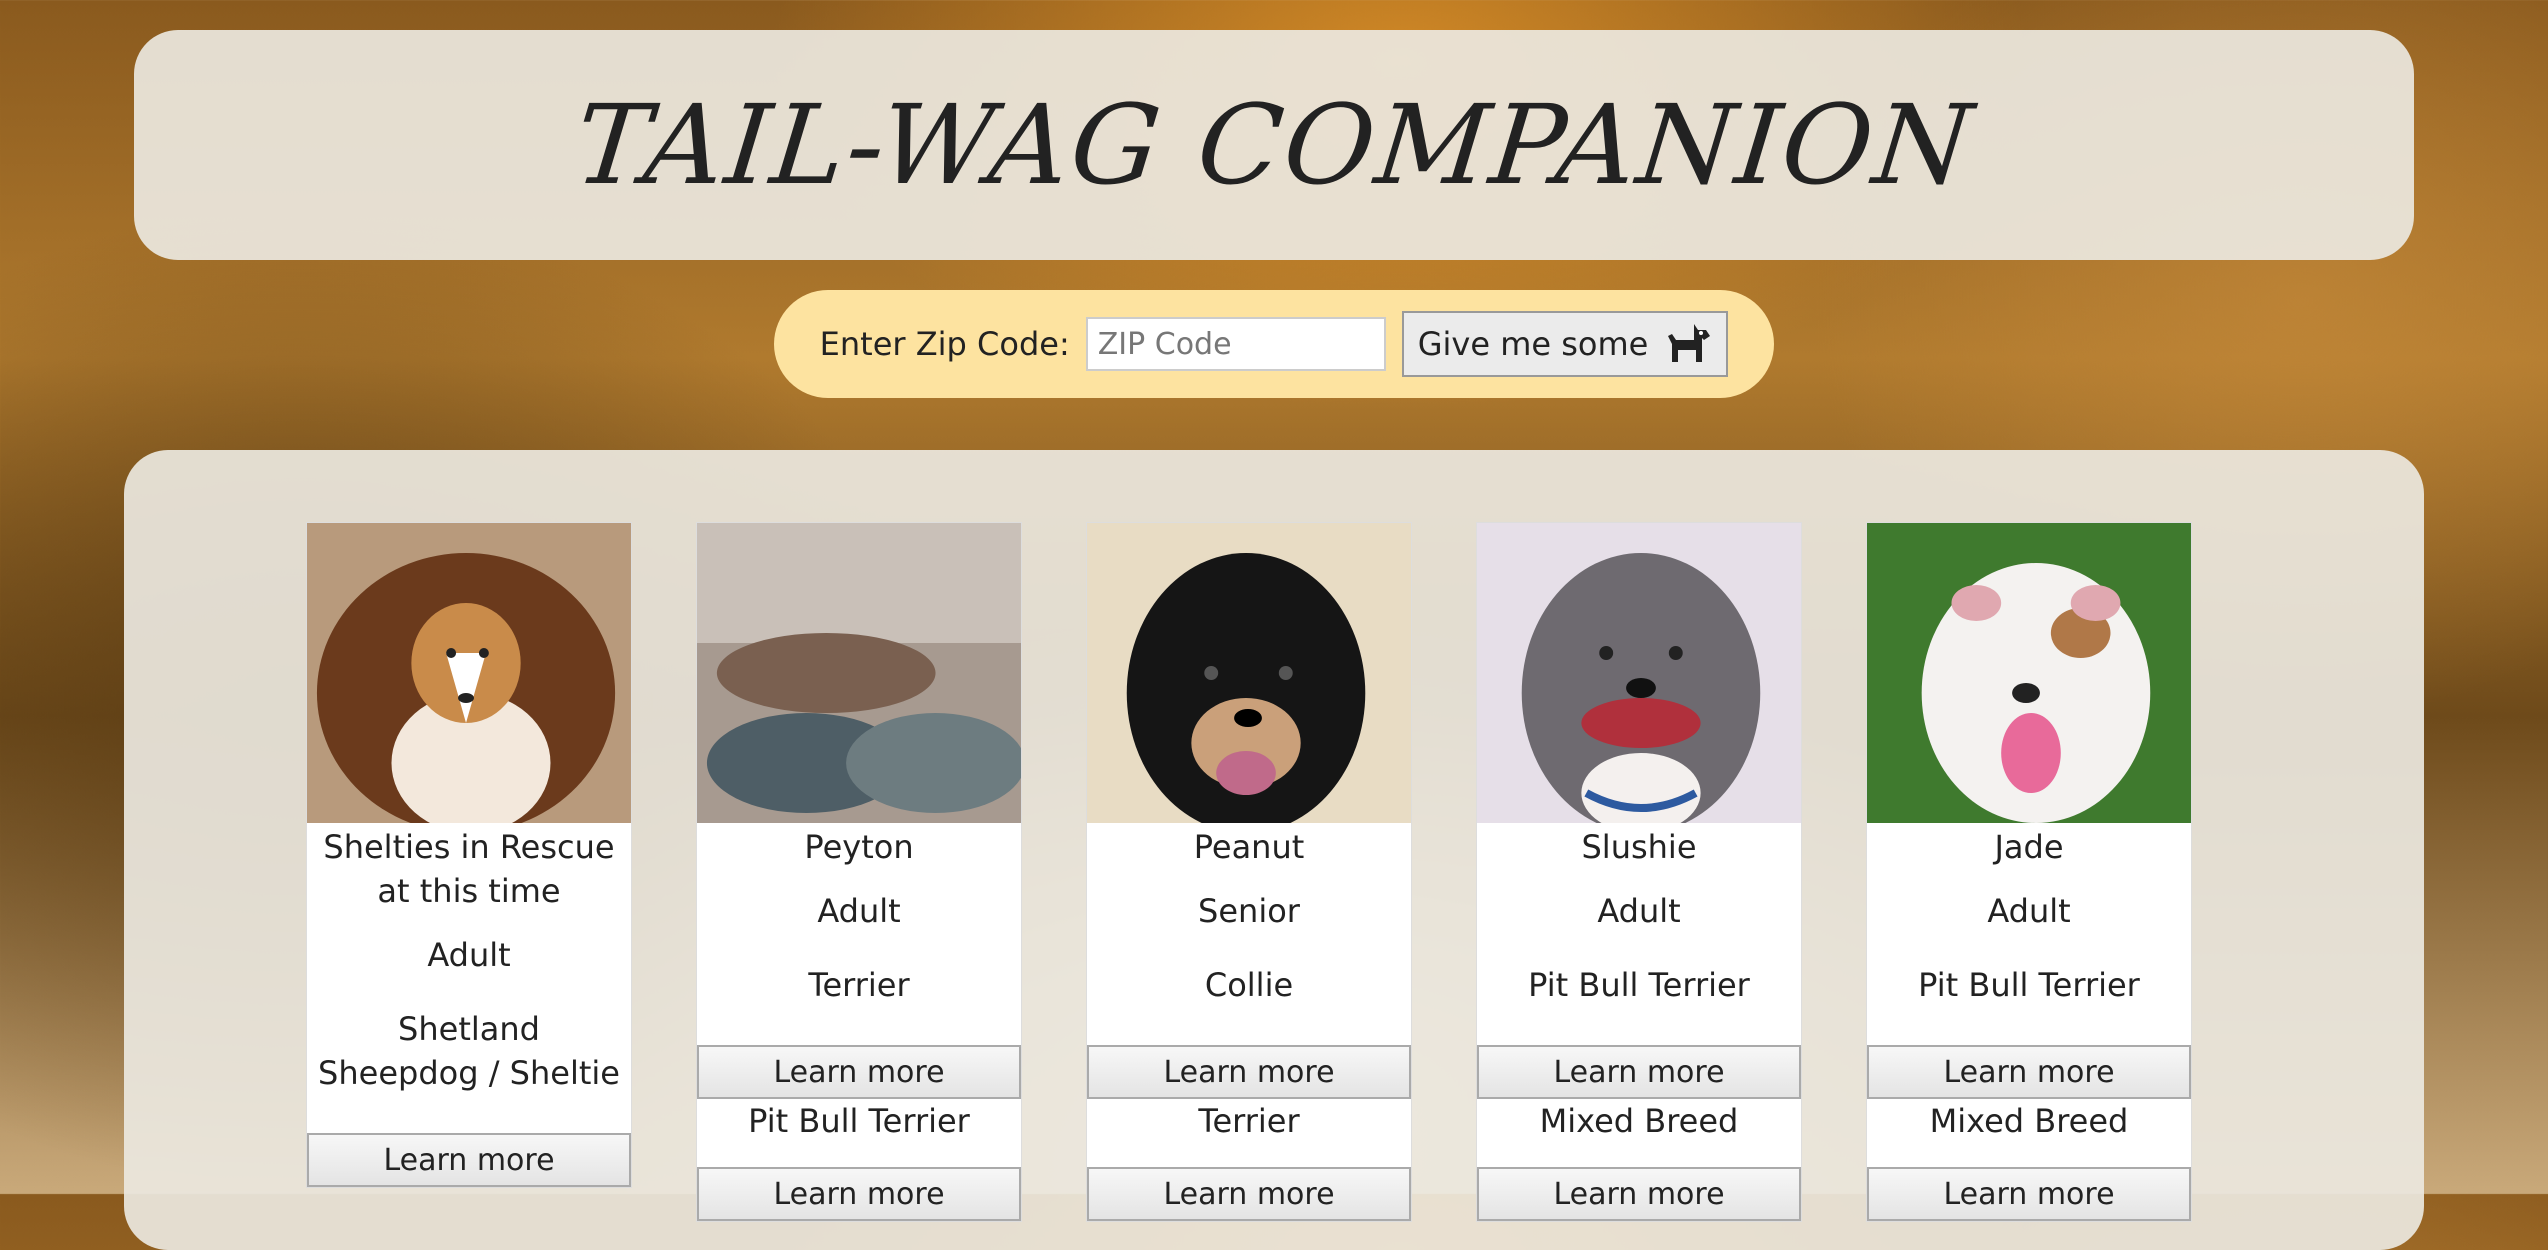 The width and height of the screenshot is (2548, 1250). I want to click on pet-breed: Collie, so click(1249, 985).